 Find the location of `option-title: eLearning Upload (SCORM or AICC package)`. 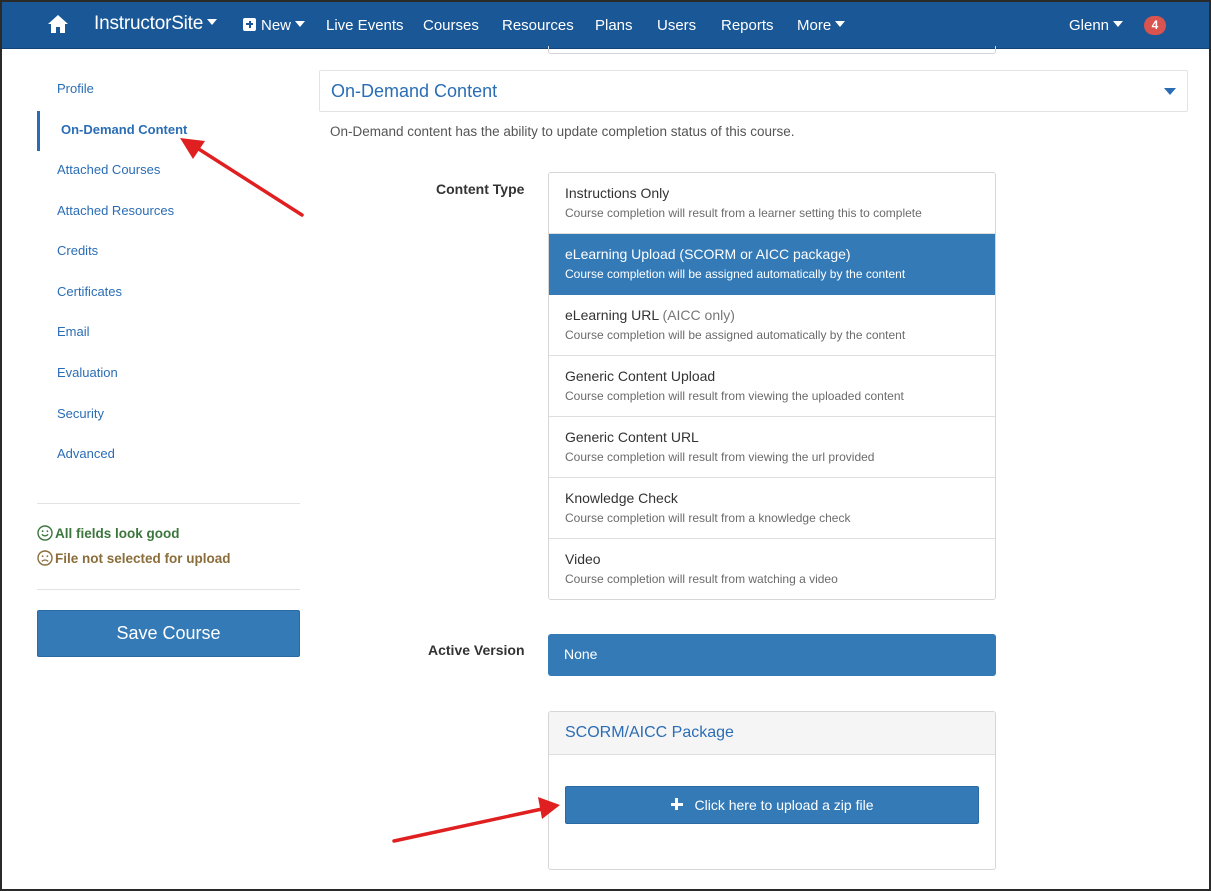

option-title: eLearning Upload (SCORM or AICC package) is located at coordinates (780, 254).